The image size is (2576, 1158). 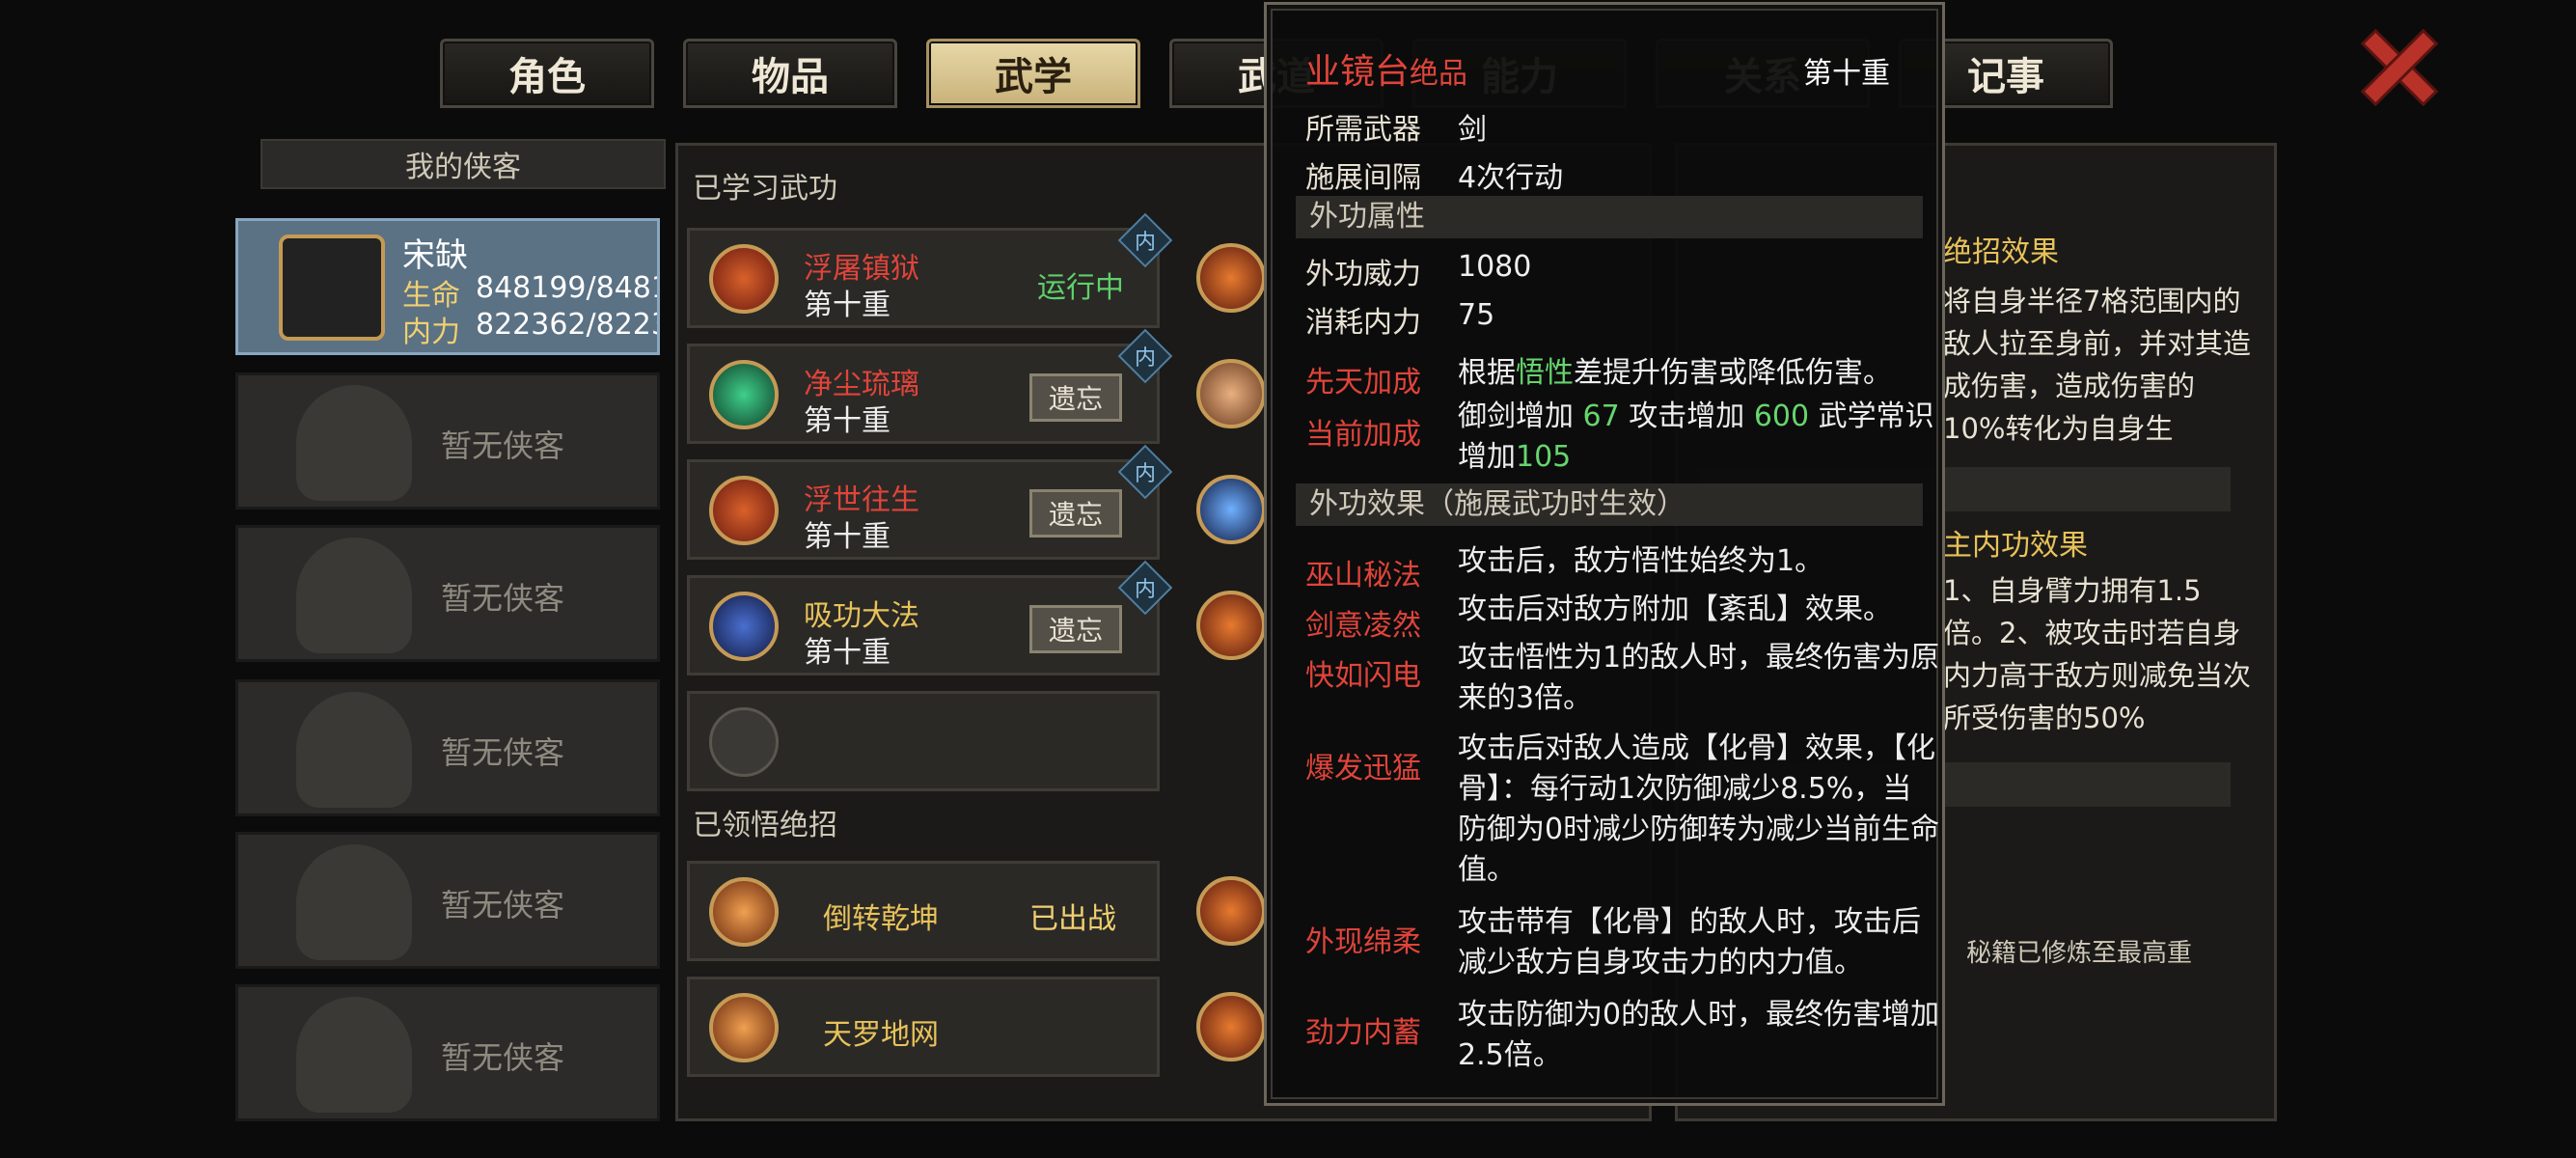 What do you see at coordinates (765, 189) in the screenshot?
I see `learned-title: 已学习武功` at bounding box center [765, 189].